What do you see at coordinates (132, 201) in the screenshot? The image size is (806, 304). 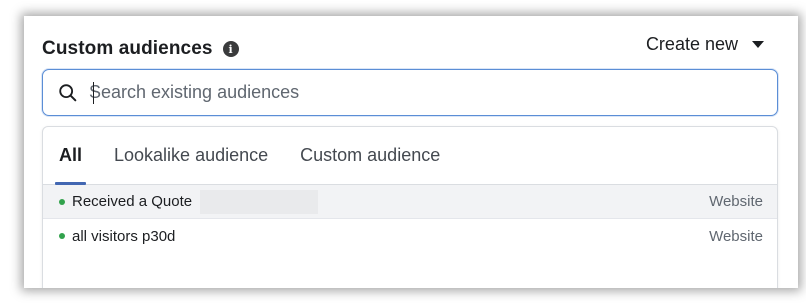 I see `audience-name: Received a Quote` at bounding box center [132, 201].